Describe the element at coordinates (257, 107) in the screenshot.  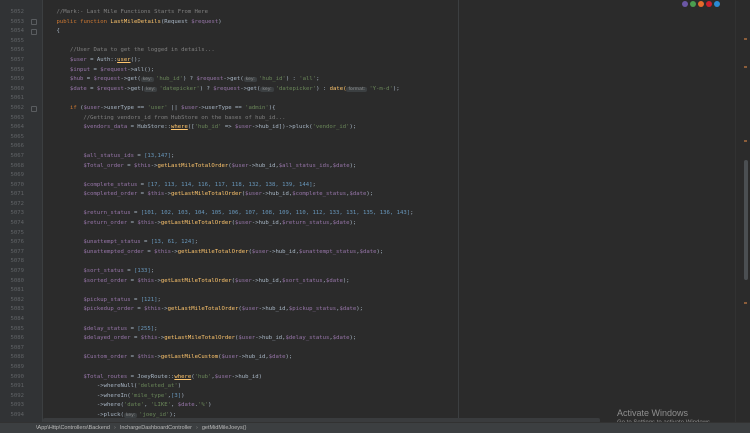
I see `code-string: 'admin'` at that location.